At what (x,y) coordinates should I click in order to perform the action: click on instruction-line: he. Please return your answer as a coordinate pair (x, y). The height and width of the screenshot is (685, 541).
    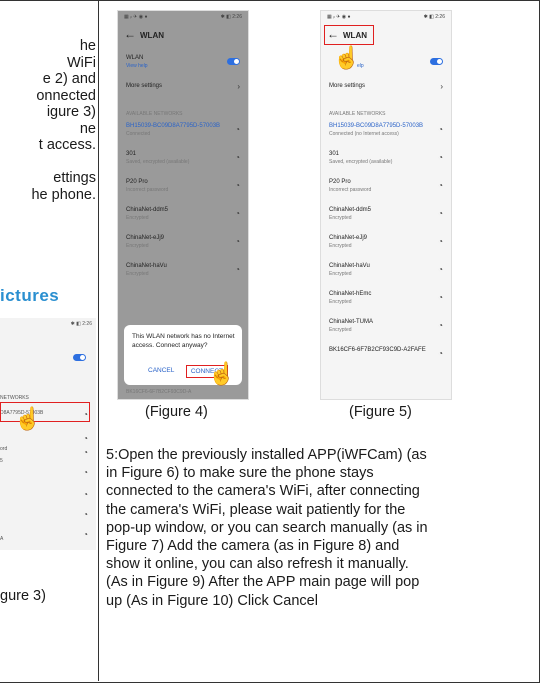
    Looking at the image, I should click on (87, 46).